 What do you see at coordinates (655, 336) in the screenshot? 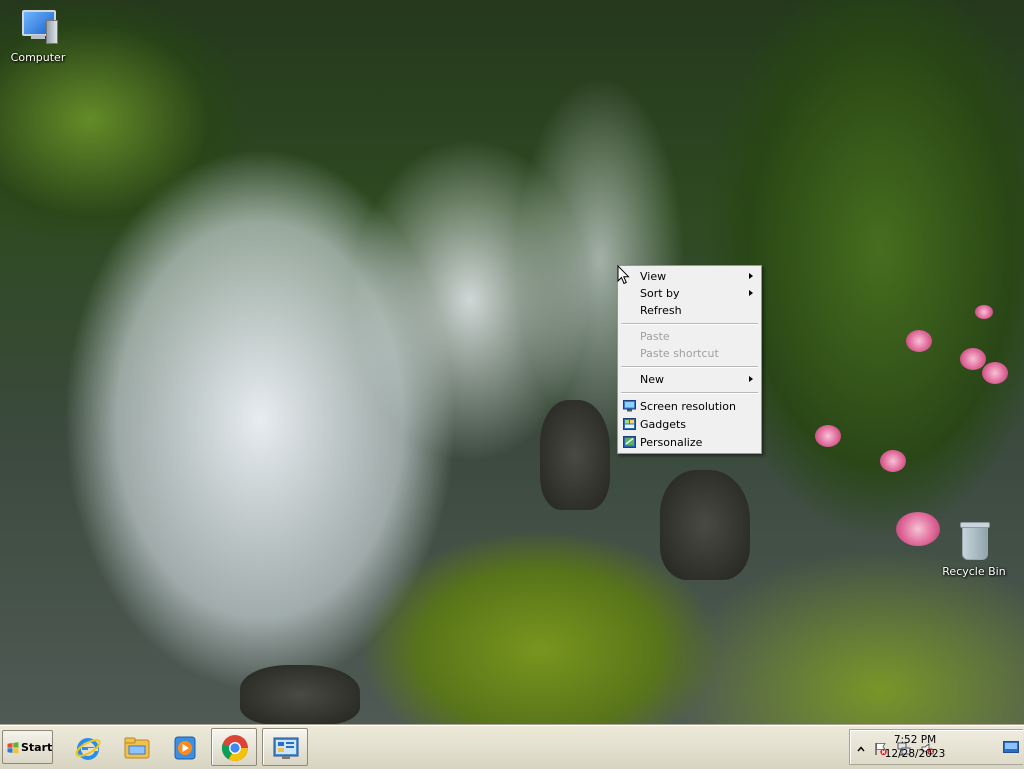
I see `menu-item-label: Paste` at bounding box center [655, 336].